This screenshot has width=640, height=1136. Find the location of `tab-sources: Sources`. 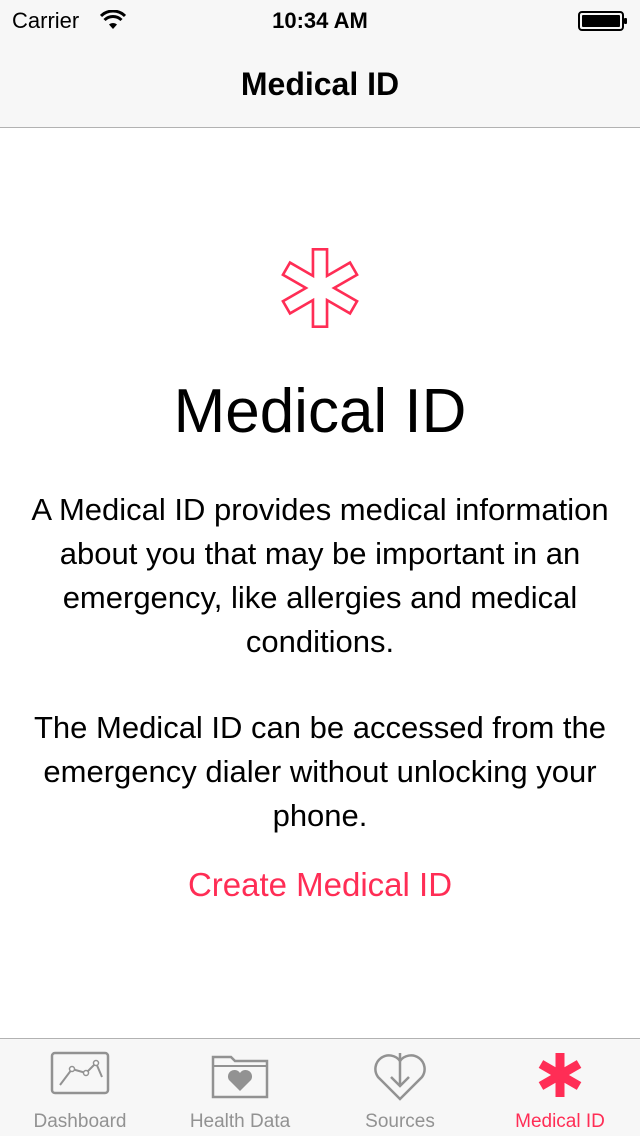

tab-sources: Sources is located at coordinates (400, 1087).